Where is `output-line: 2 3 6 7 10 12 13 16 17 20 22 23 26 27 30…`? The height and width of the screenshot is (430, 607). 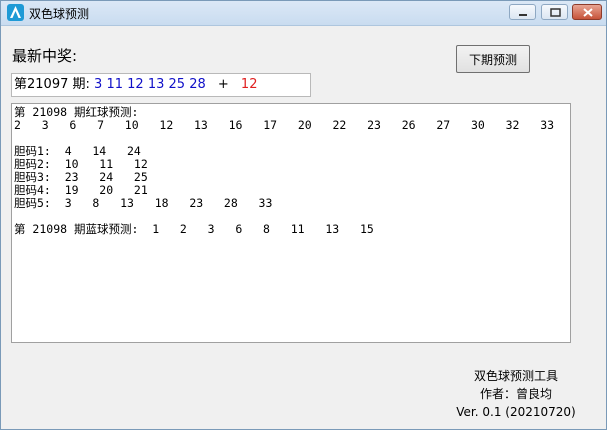
output-line: 2 3 6 7 10 12 13 16 17 20 22 23 26 27 30… is located at coordinates (284, 125).